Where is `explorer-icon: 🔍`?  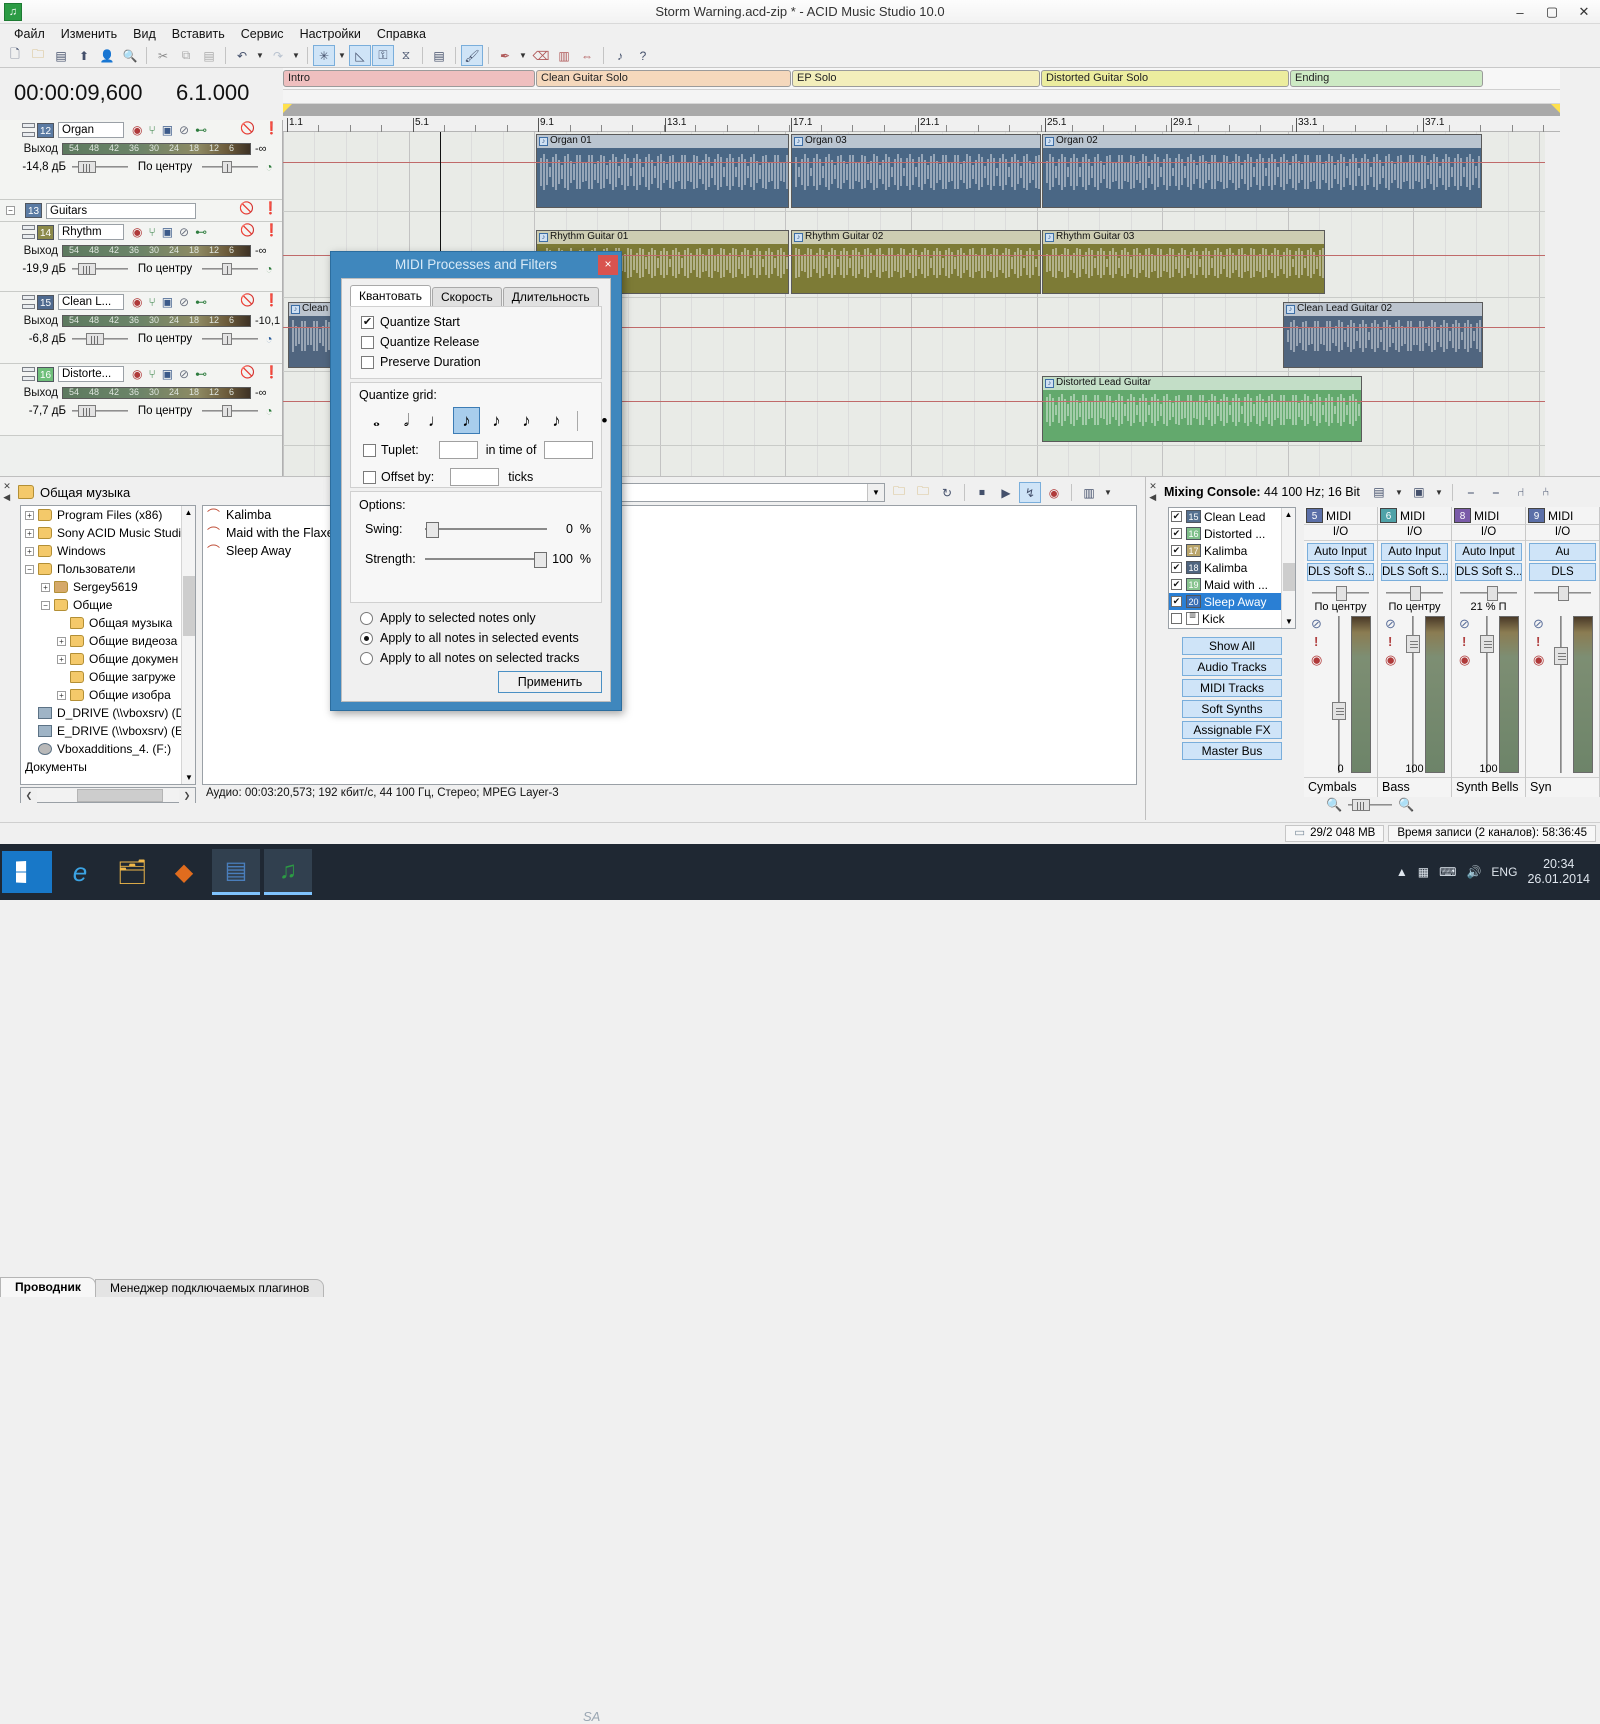 explorer-icon: 🔍 is located at coordinates (130, 55).